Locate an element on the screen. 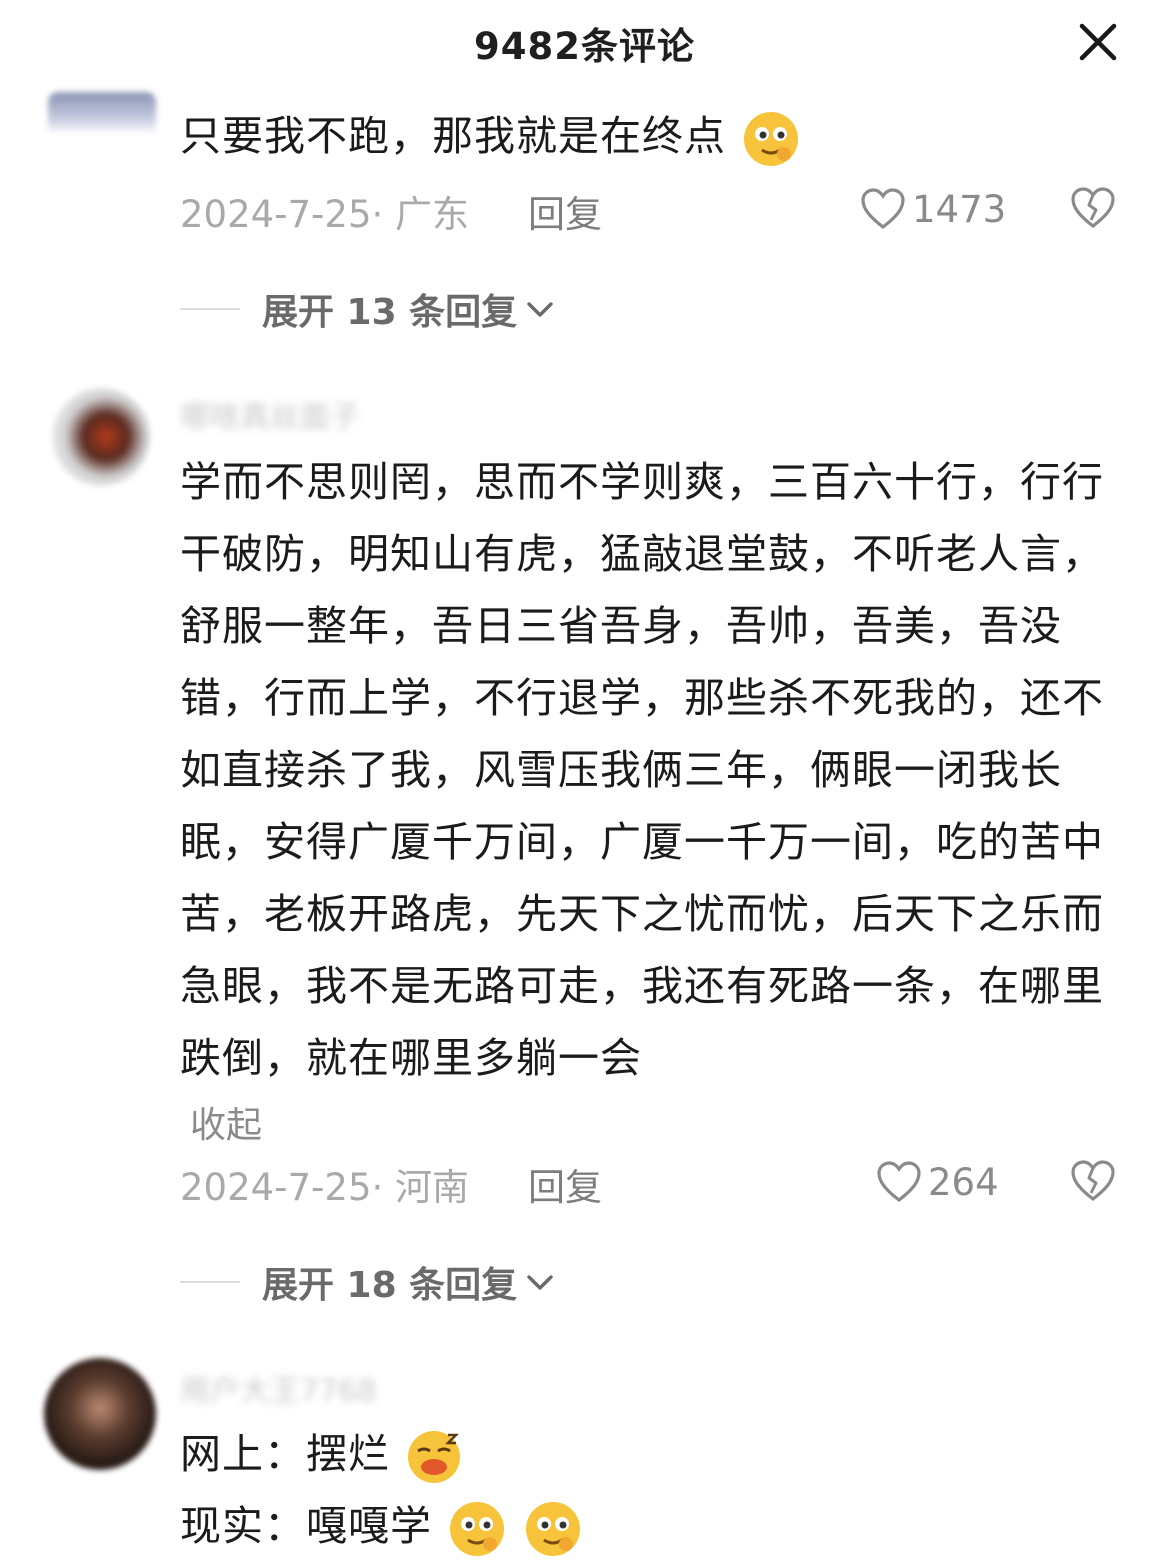 The height and width of the screenshot is (1562, 1169). comments-count-title: 9482条评论 is located at coordinates (584, 46).